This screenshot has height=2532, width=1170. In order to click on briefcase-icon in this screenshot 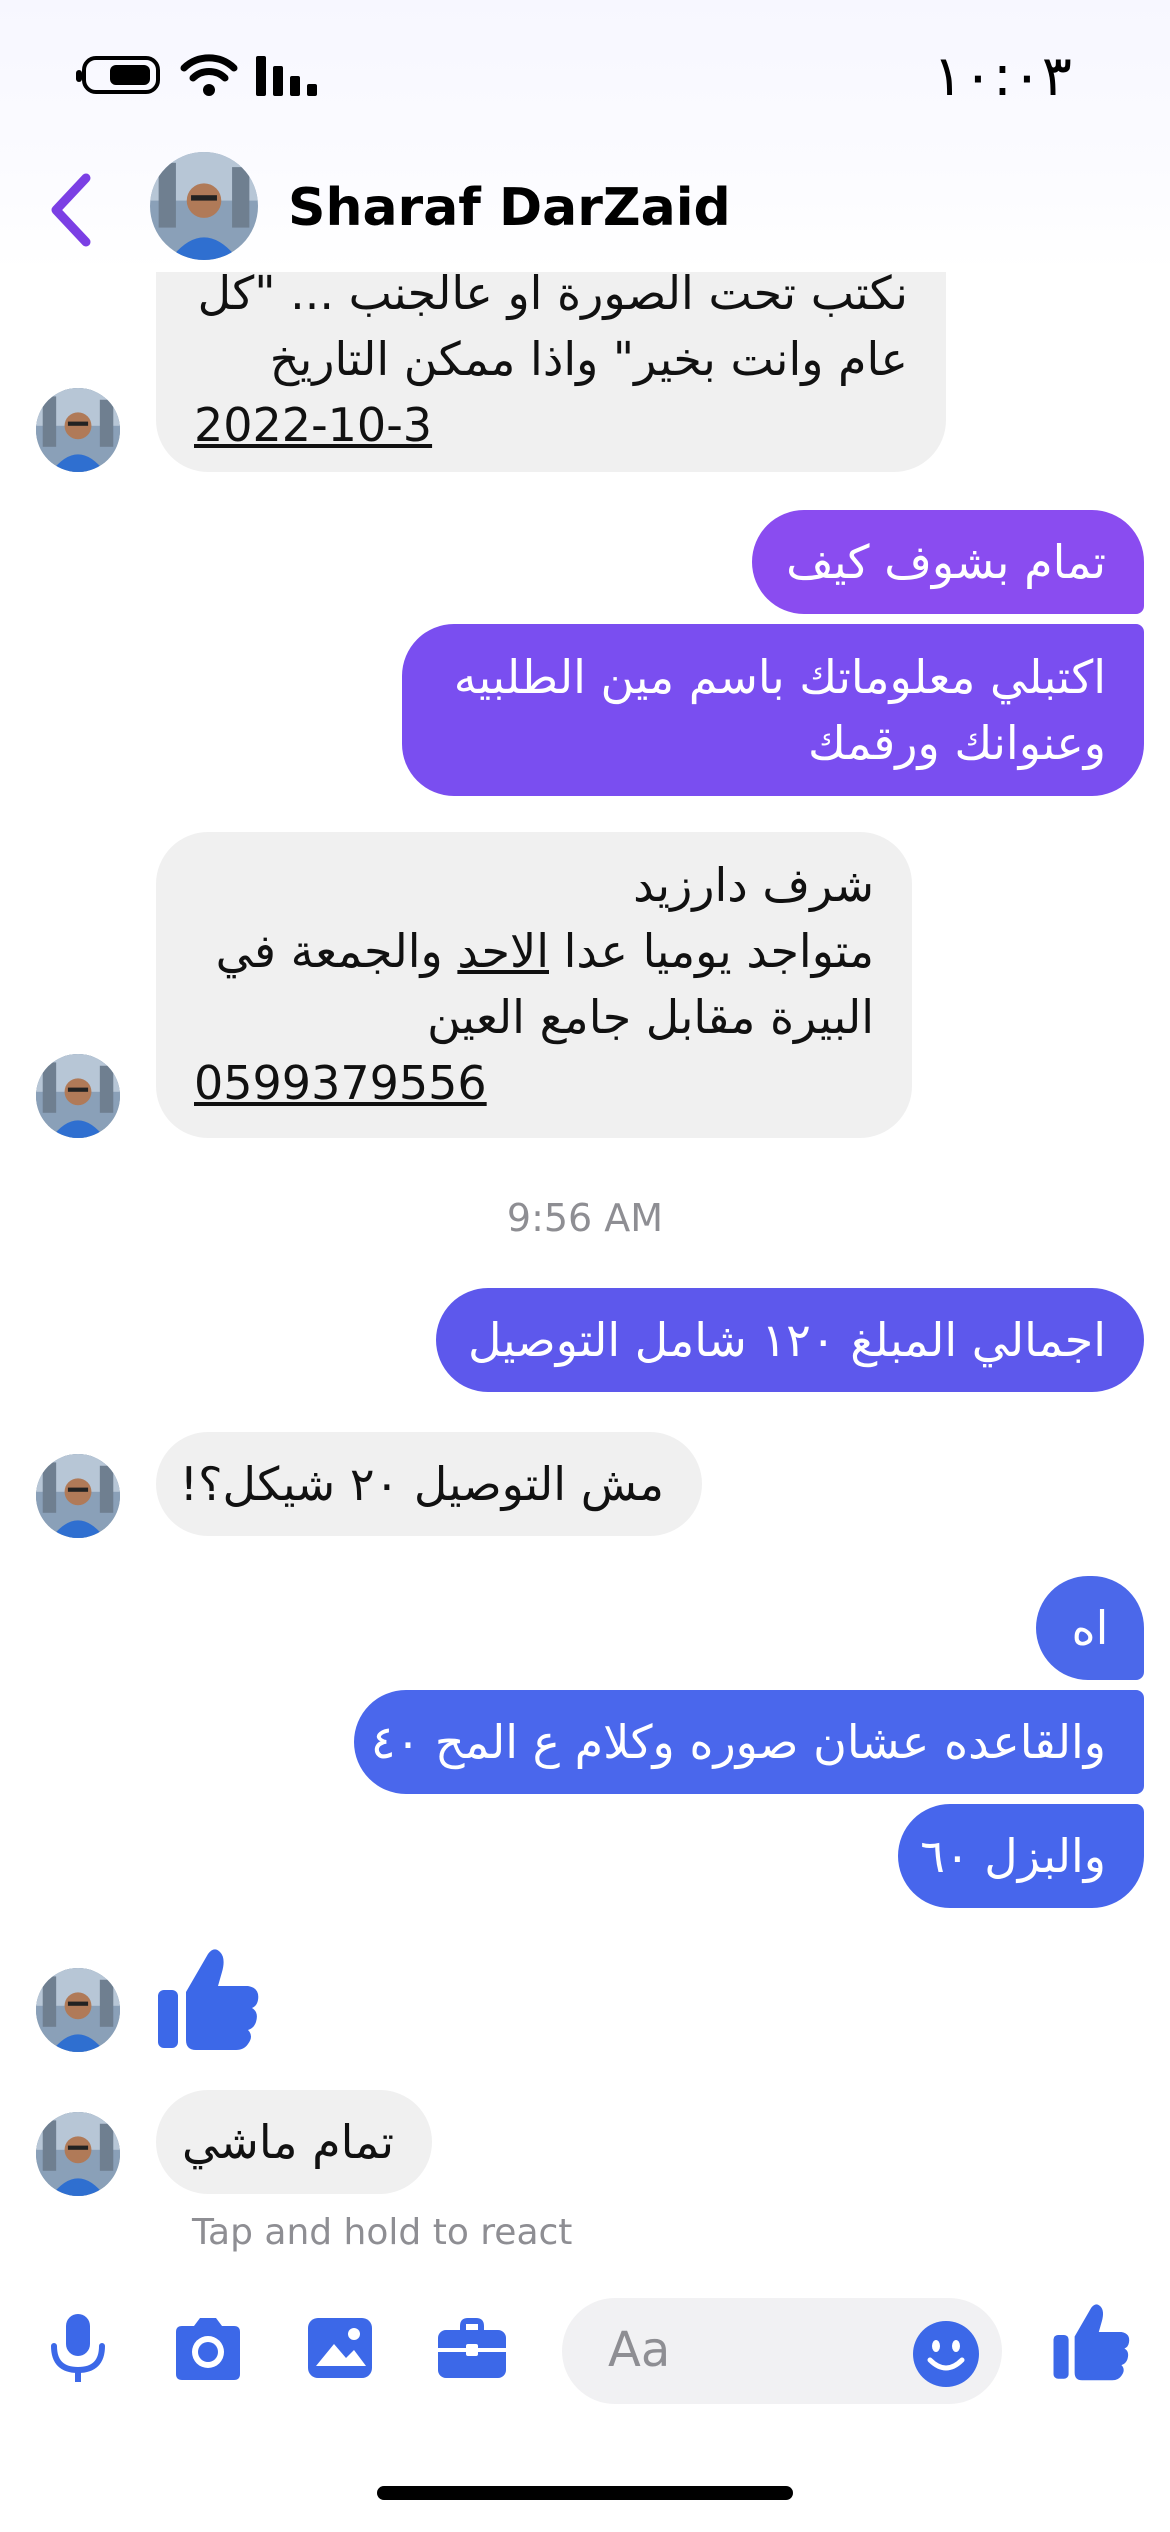, I will do `click(472, 2348)`.